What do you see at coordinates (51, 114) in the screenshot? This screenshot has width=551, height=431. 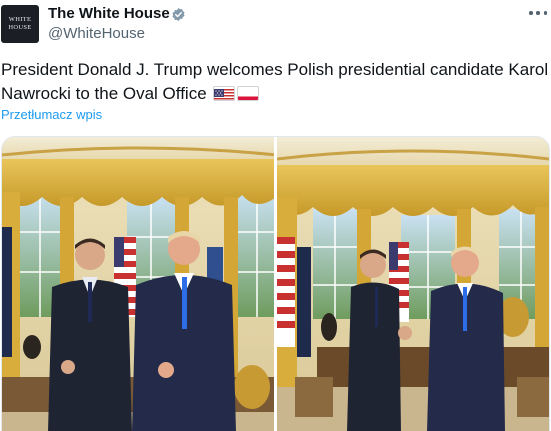 I see `translate-post-link: Przetłumacz wpis` at bounding box center [51, 114].